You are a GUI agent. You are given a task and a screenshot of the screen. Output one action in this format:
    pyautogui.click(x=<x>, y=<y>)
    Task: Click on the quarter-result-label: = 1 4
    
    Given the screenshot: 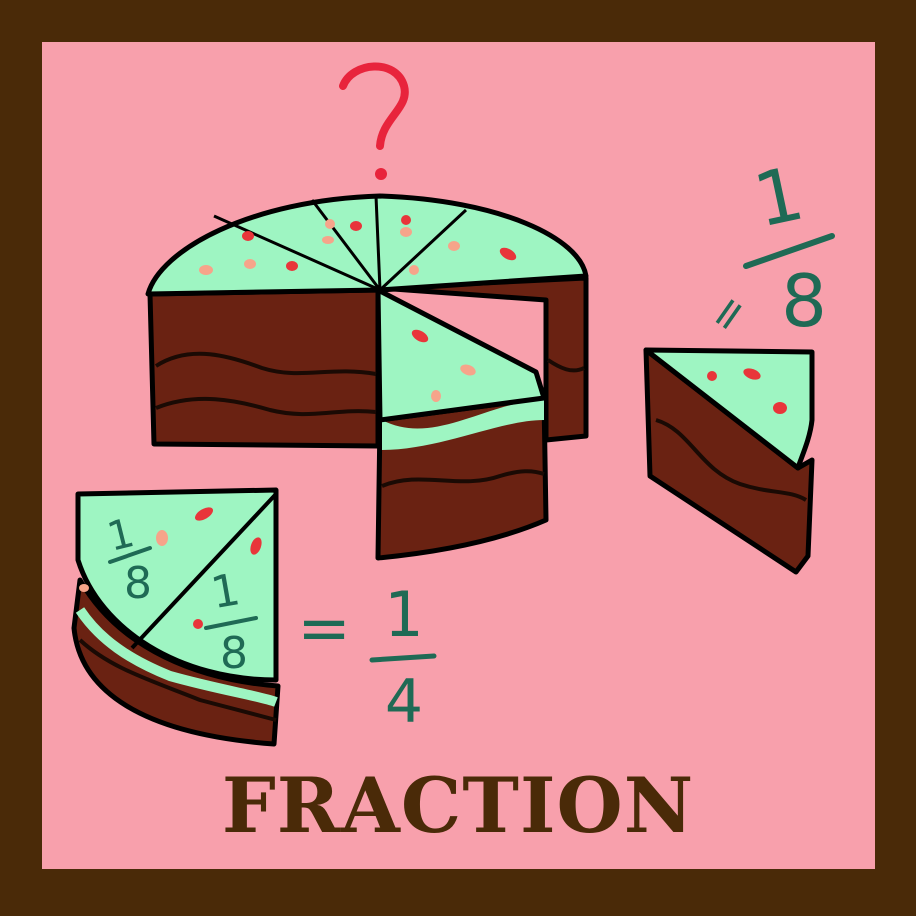 What is the action you would take?
    pyautogui.click(x=367, y=657)
    